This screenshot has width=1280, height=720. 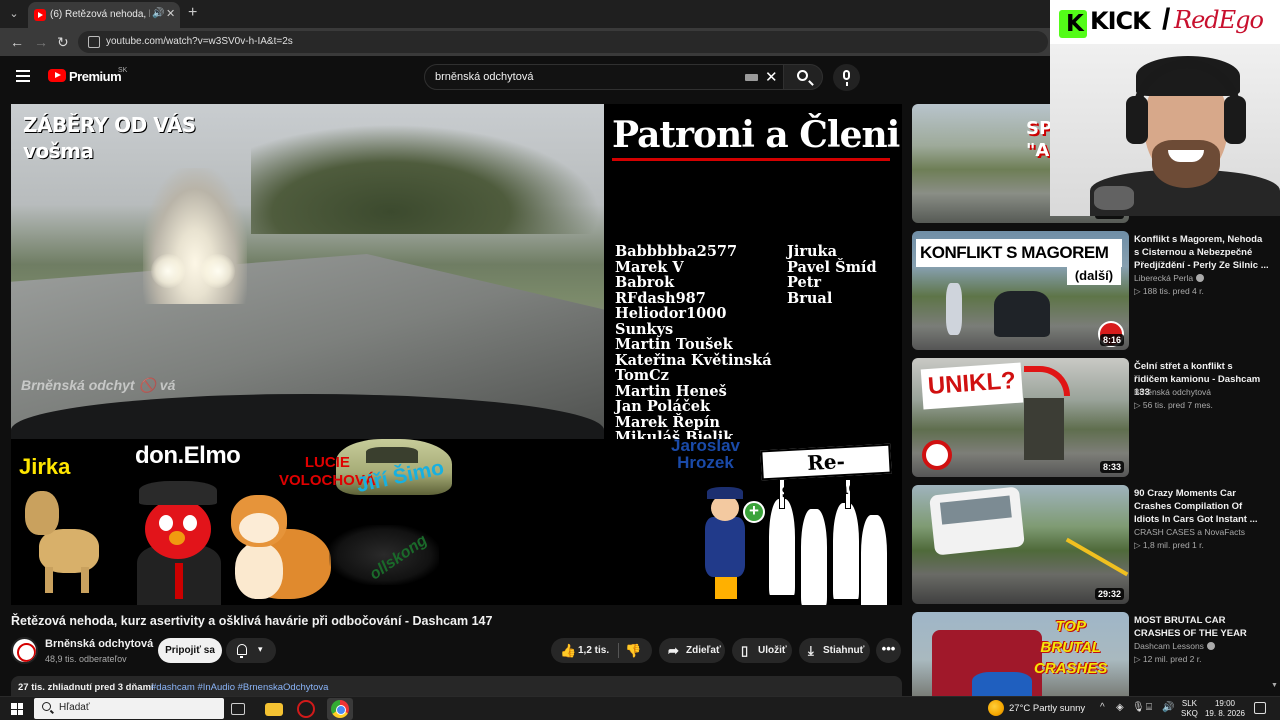 What do you see at coordinates (251, 650) in the screenshot?
I see `notifications-button: ▾` at bounding box center [251, 650].